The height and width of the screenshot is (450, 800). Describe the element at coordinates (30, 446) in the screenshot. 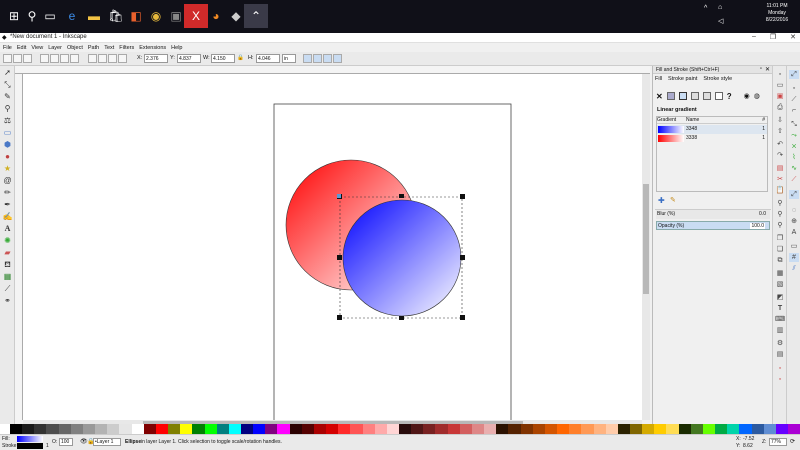

I see `stroke-indicator-swatch` at that location.